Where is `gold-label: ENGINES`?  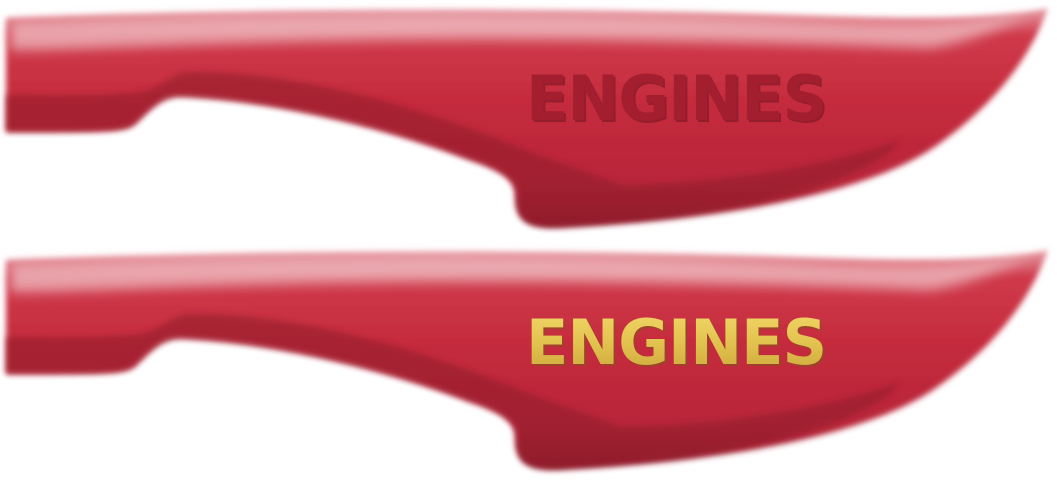
gold-label: ENGINES is located at coordinates (676, 342).